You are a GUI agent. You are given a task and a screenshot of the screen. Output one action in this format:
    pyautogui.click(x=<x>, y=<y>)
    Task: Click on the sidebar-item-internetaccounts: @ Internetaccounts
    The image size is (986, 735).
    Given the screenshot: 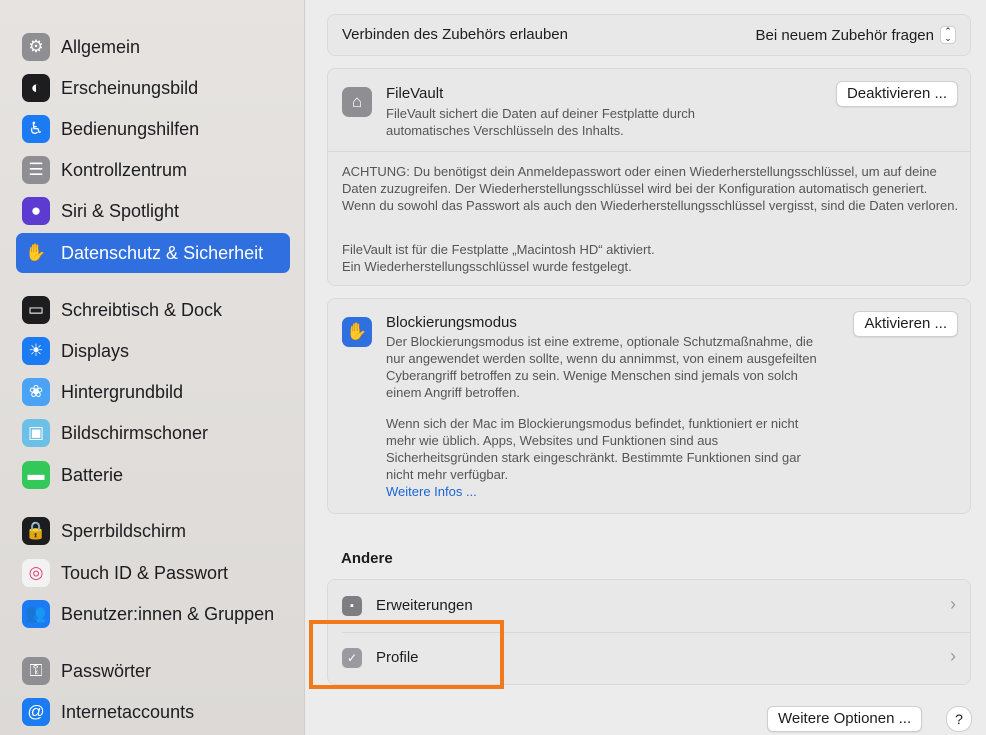 What is the action you would take?
    pyautogui.click(x=153, y=712)
    